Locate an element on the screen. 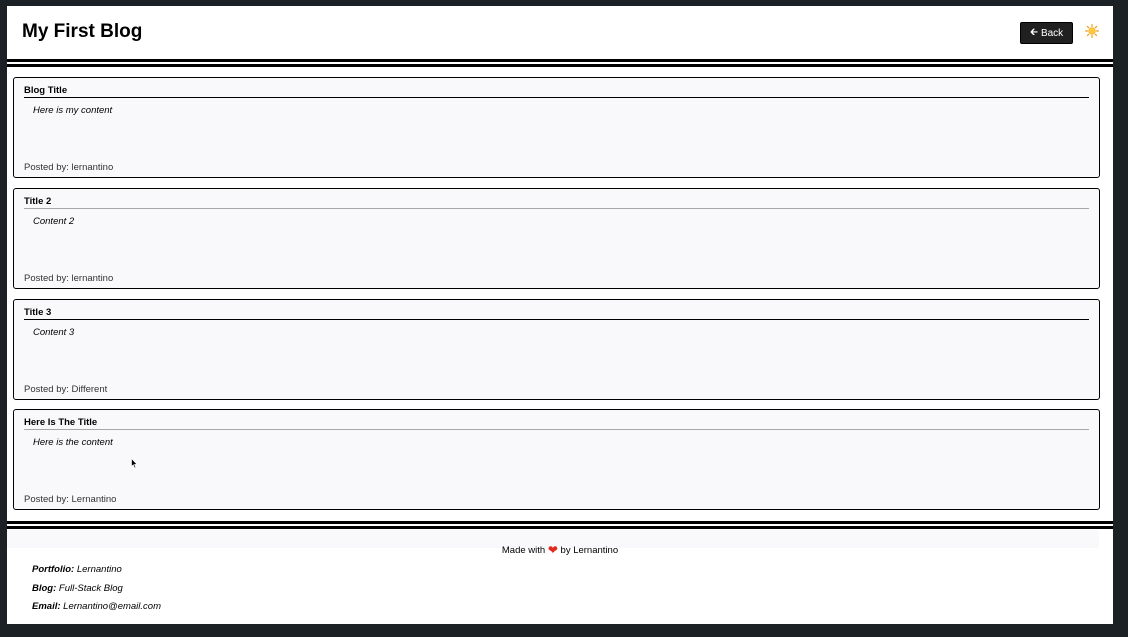  post-title: Here Is The Title is located at coordinates (556, 423).